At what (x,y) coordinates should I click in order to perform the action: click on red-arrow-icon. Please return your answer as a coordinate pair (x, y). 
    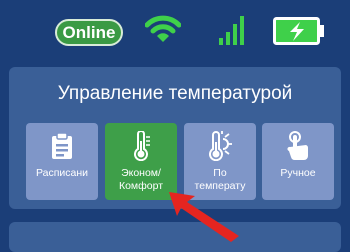
    Looking at the image, I should click on (204, 217).